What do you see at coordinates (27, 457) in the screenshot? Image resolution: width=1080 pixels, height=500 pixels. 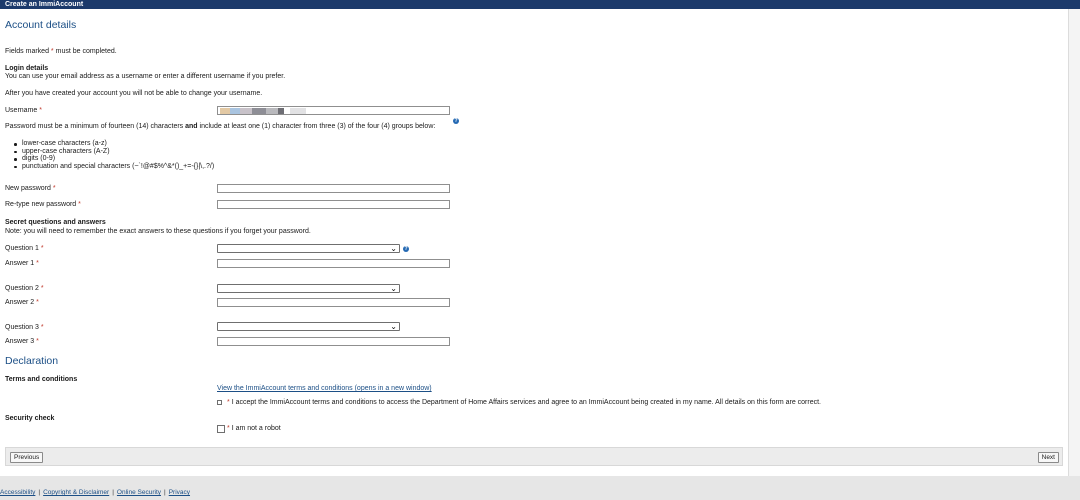 I see `previous-button: Previous` at bounding box center [27, 457].